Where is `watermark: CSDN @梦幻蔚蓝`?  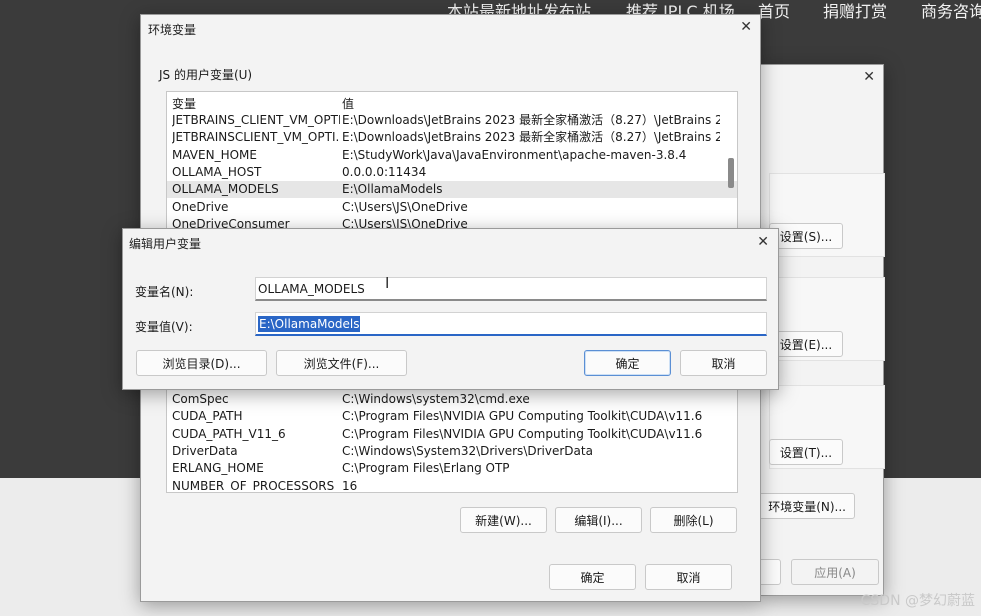 watermark: CSDN @梦幻蔚蓝 is located at coordinates (917, 601).